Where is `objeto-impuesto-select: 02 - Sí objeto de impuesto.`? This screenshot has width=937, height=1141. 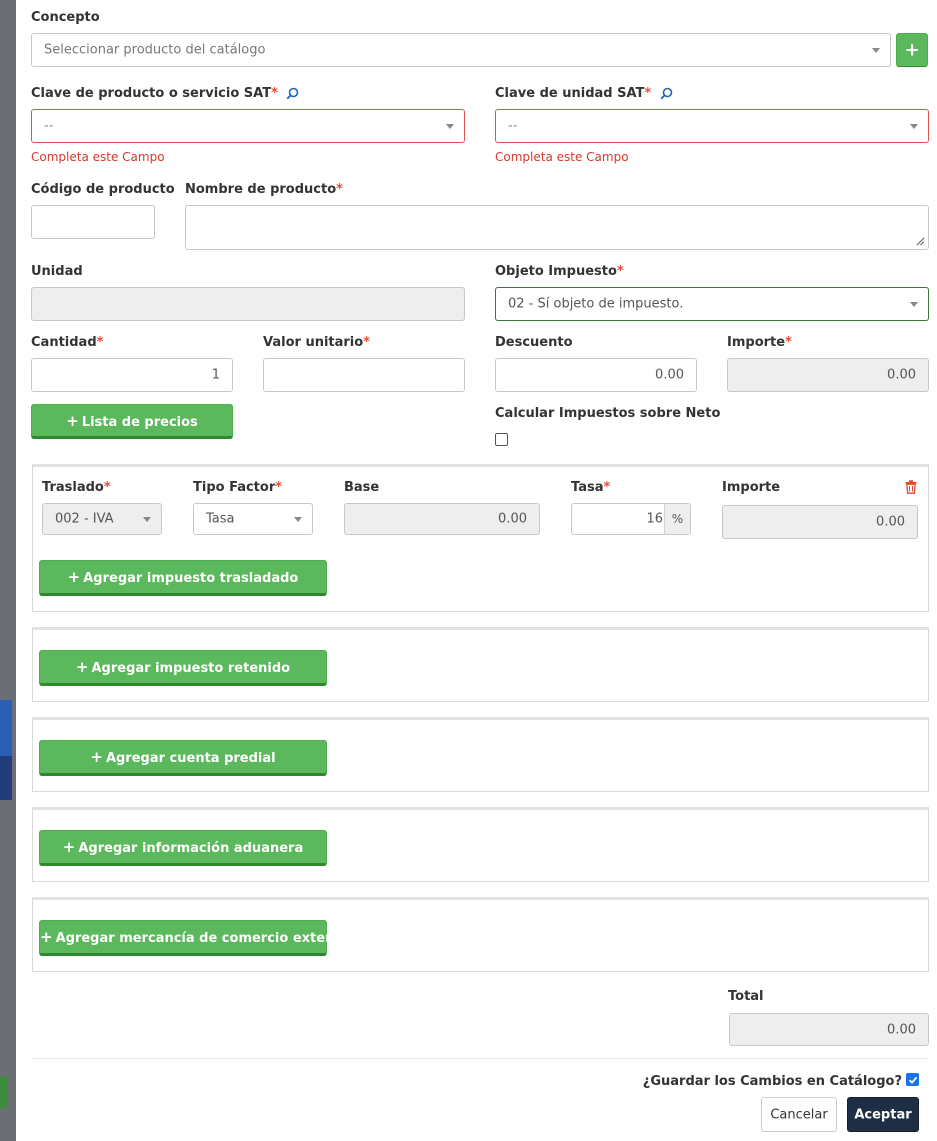
objeto-impuesto-select: 02 - Sí objeto de impuesto. is located at coordinates (712, 304).